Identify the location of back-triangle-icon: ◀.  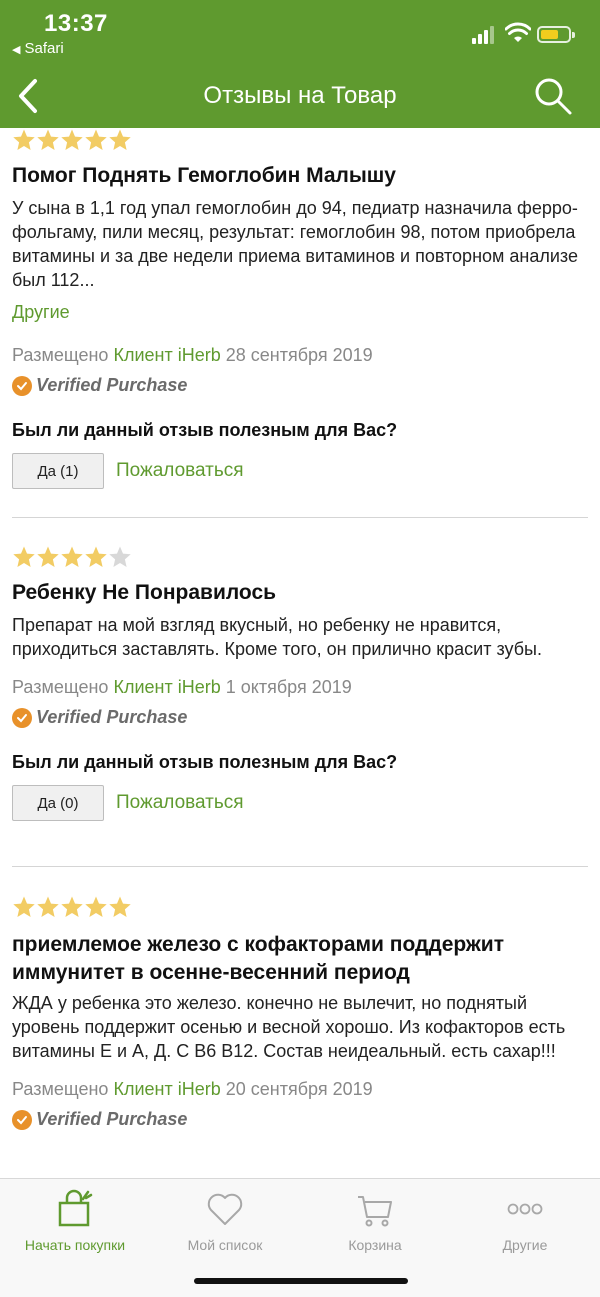
(16, 50).